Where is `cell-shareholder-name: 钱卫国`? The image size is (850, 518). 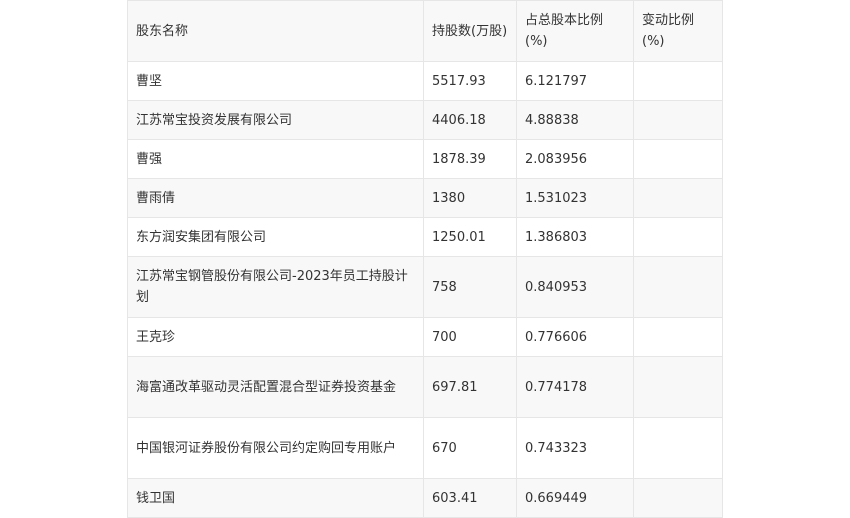 cell-shareholder-name: 钱卫国 is located at coordinates (275, 498).